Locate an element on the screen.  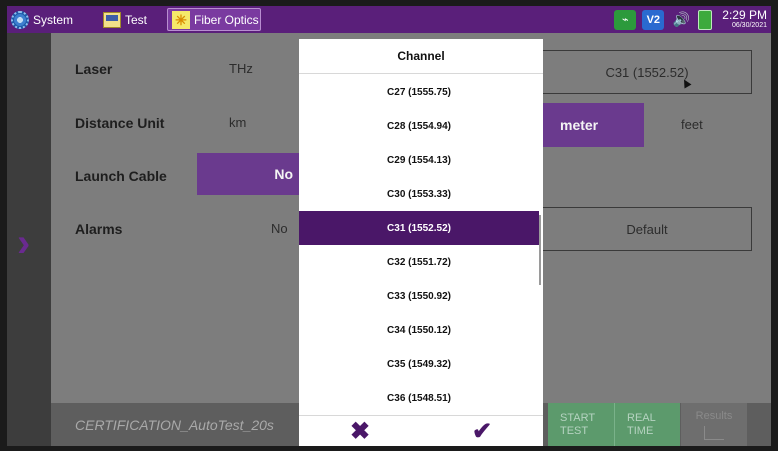
speaker-icon: 🔊 is located at coordinates (681, 20).